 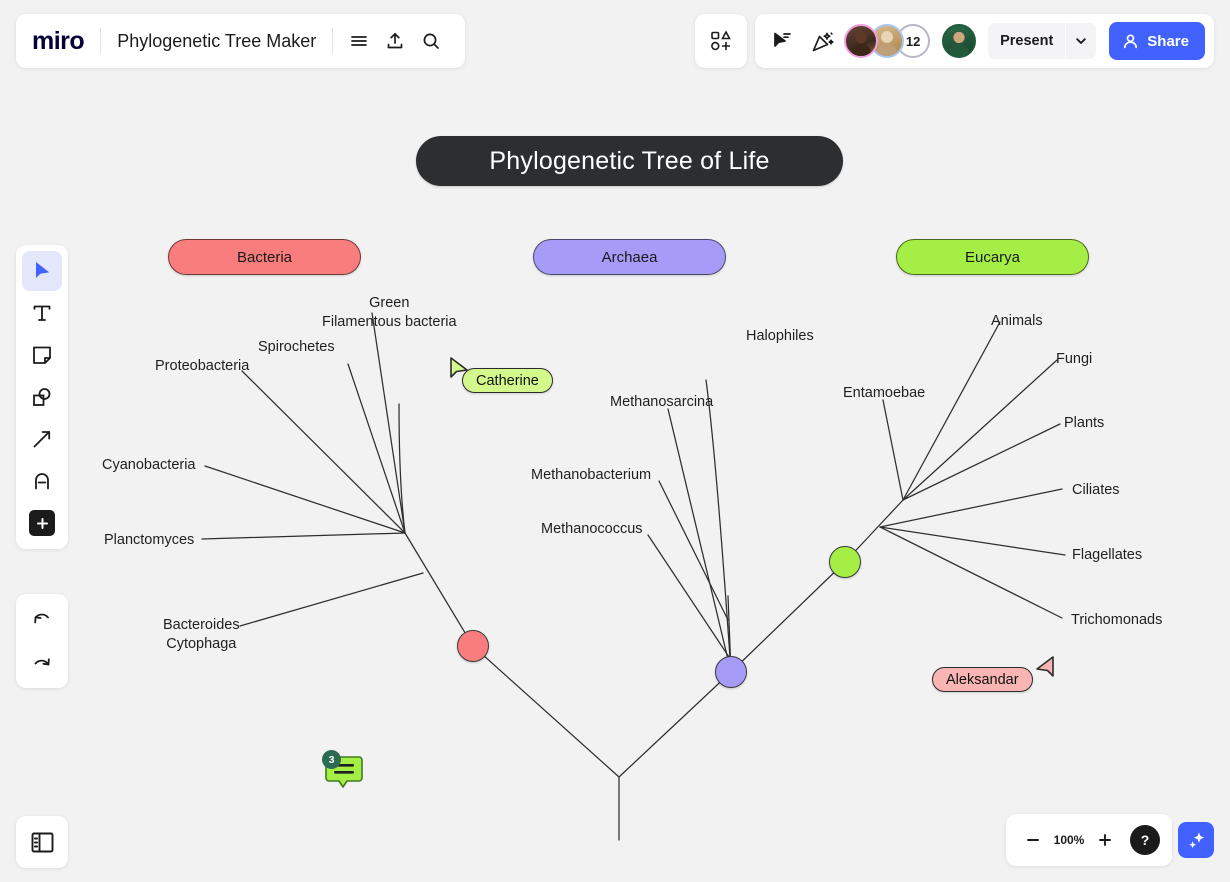 I want to click on zoom-in-button, so click(x=1105, y=840).